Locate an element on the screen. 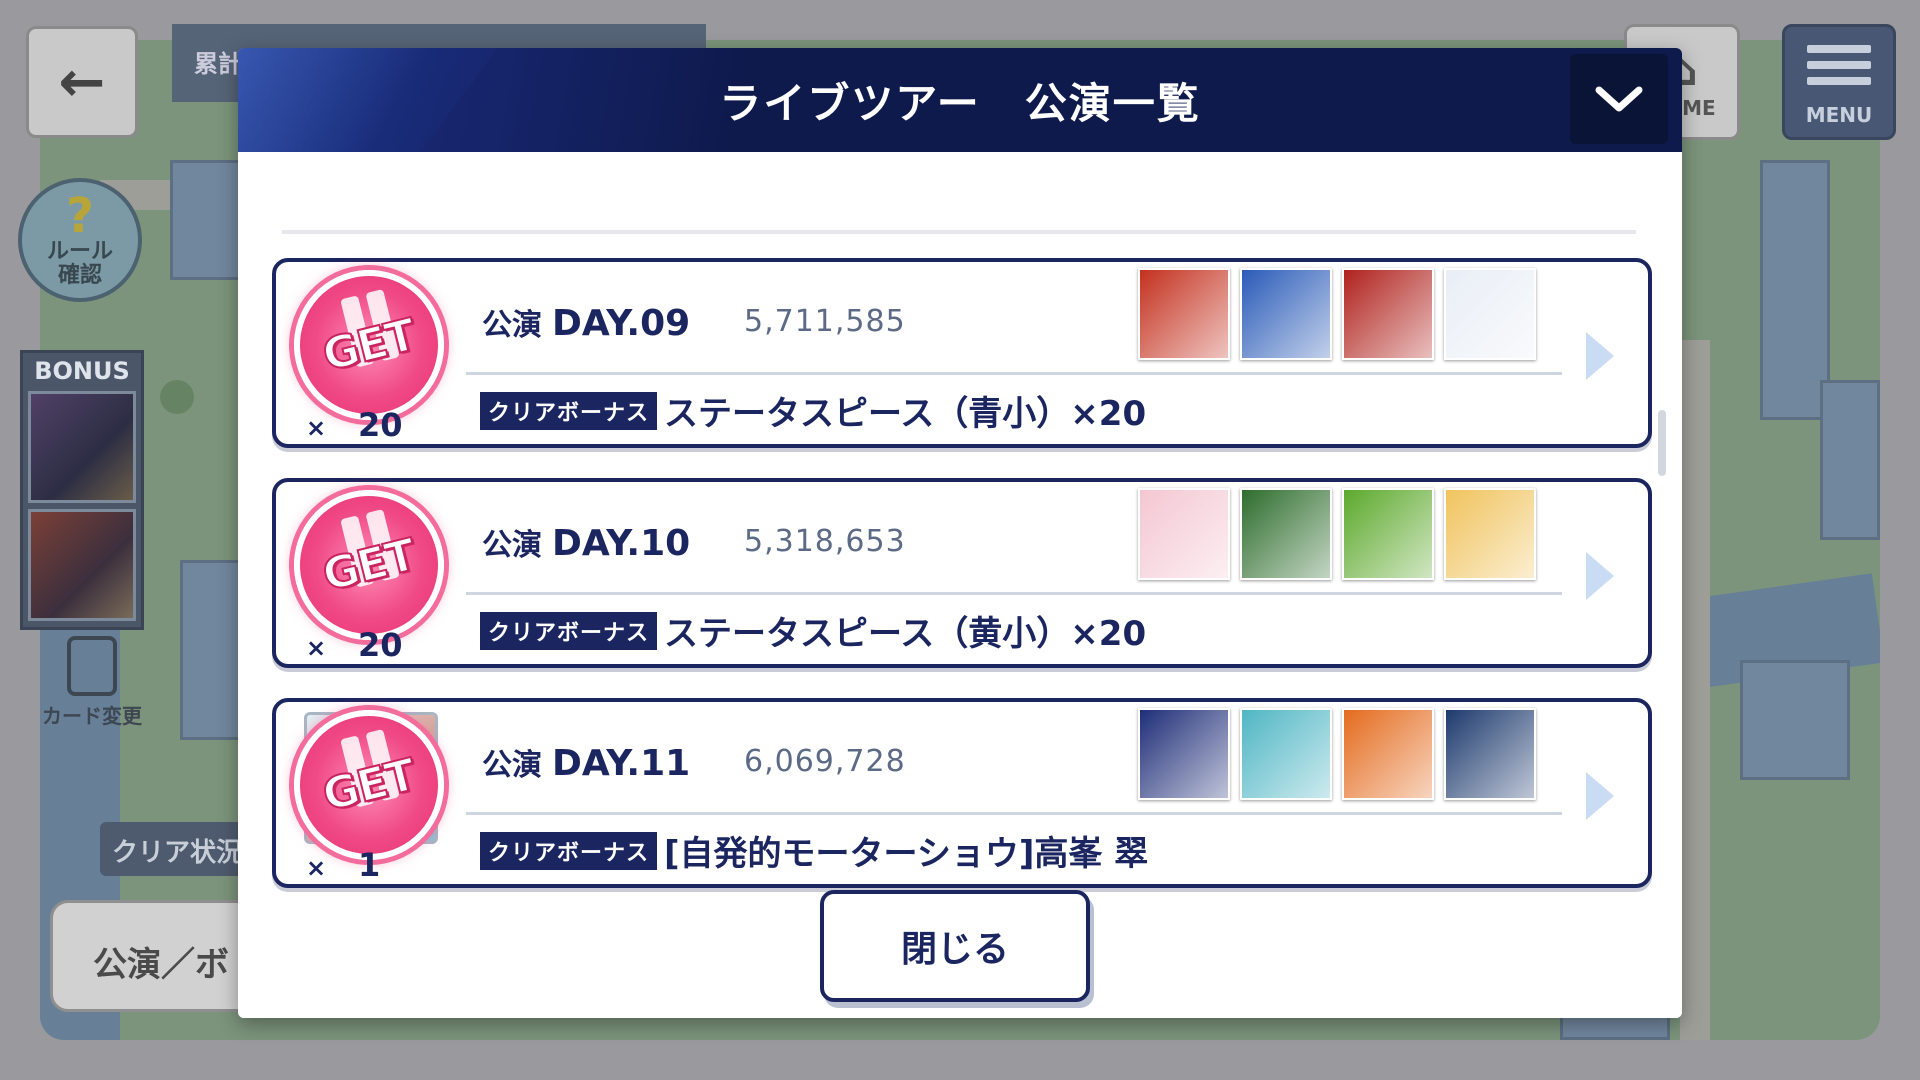 Image resolution: width=1920 pixels, height=1080 pixels. clear-status-label: クリア状況 is located at coordinates (177, 853).